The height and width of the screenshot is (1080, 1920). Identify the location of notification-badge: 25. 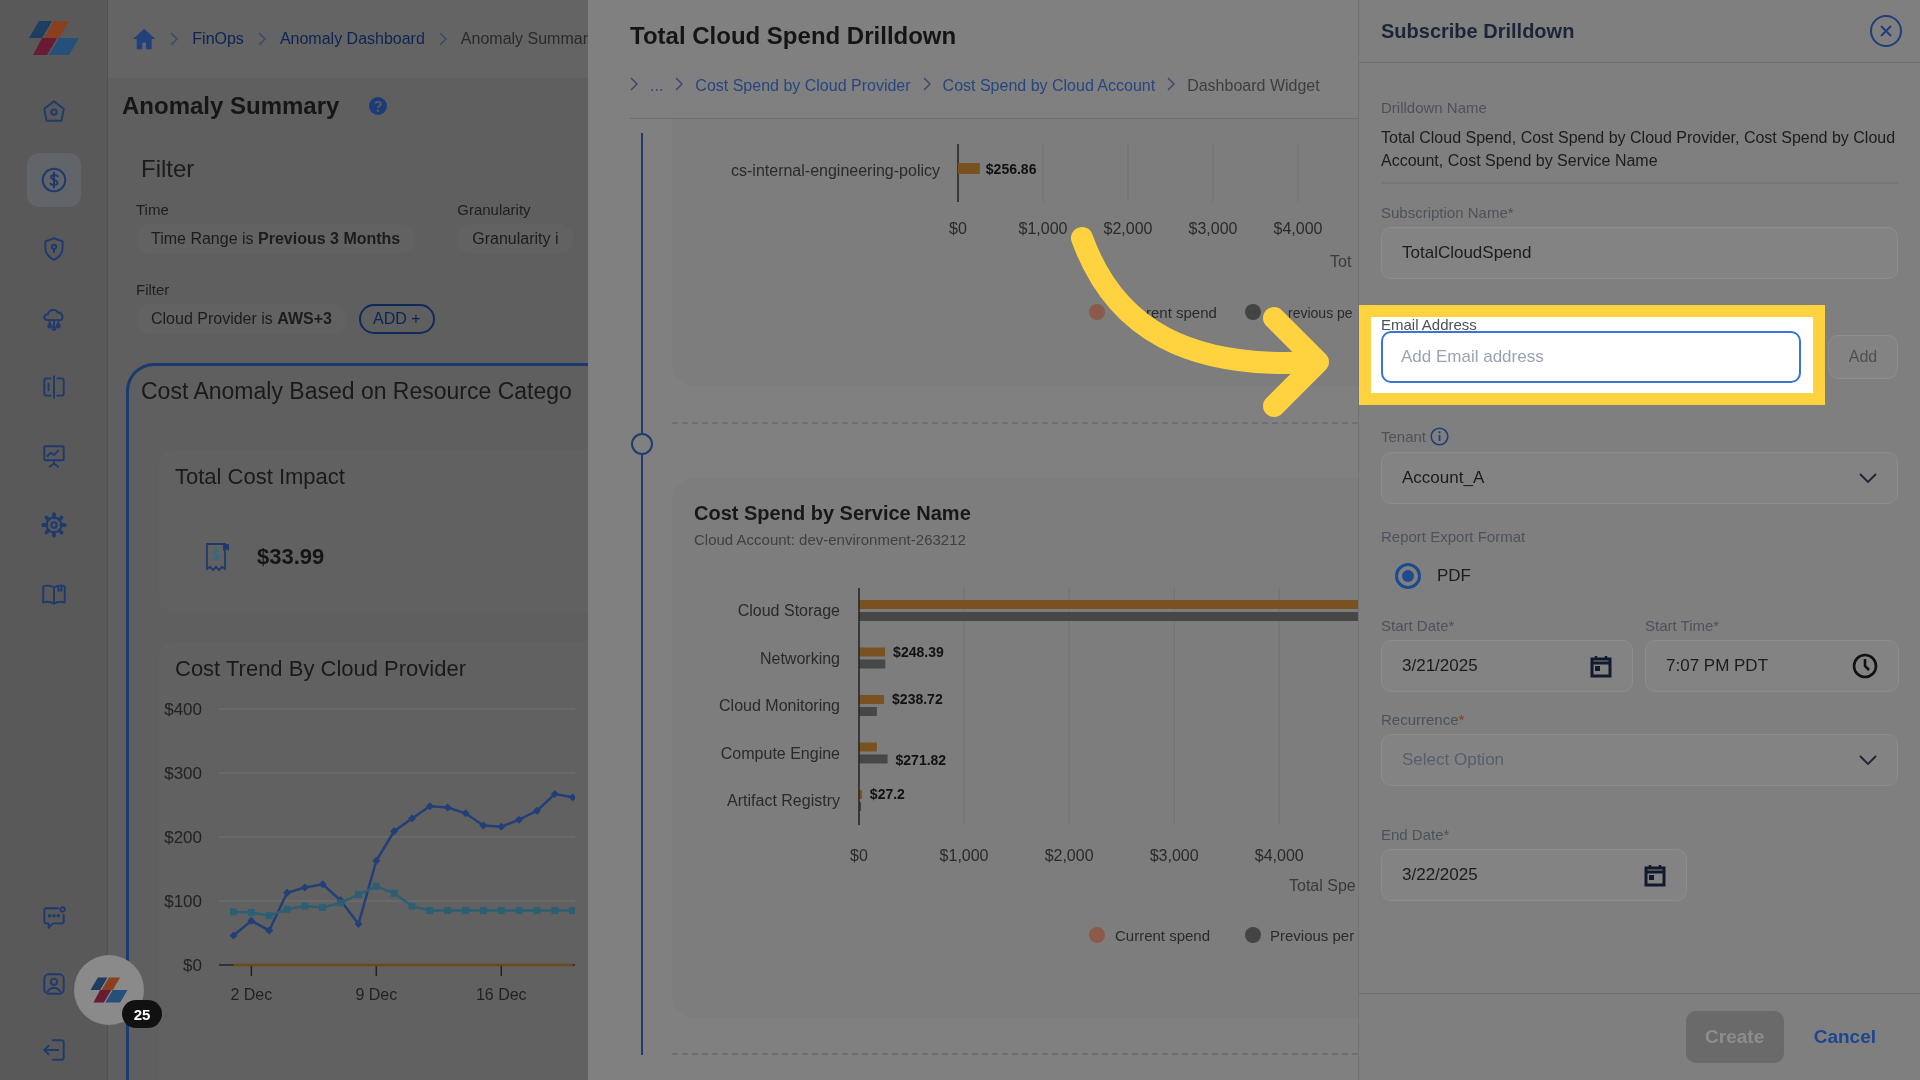
(142, 1014).